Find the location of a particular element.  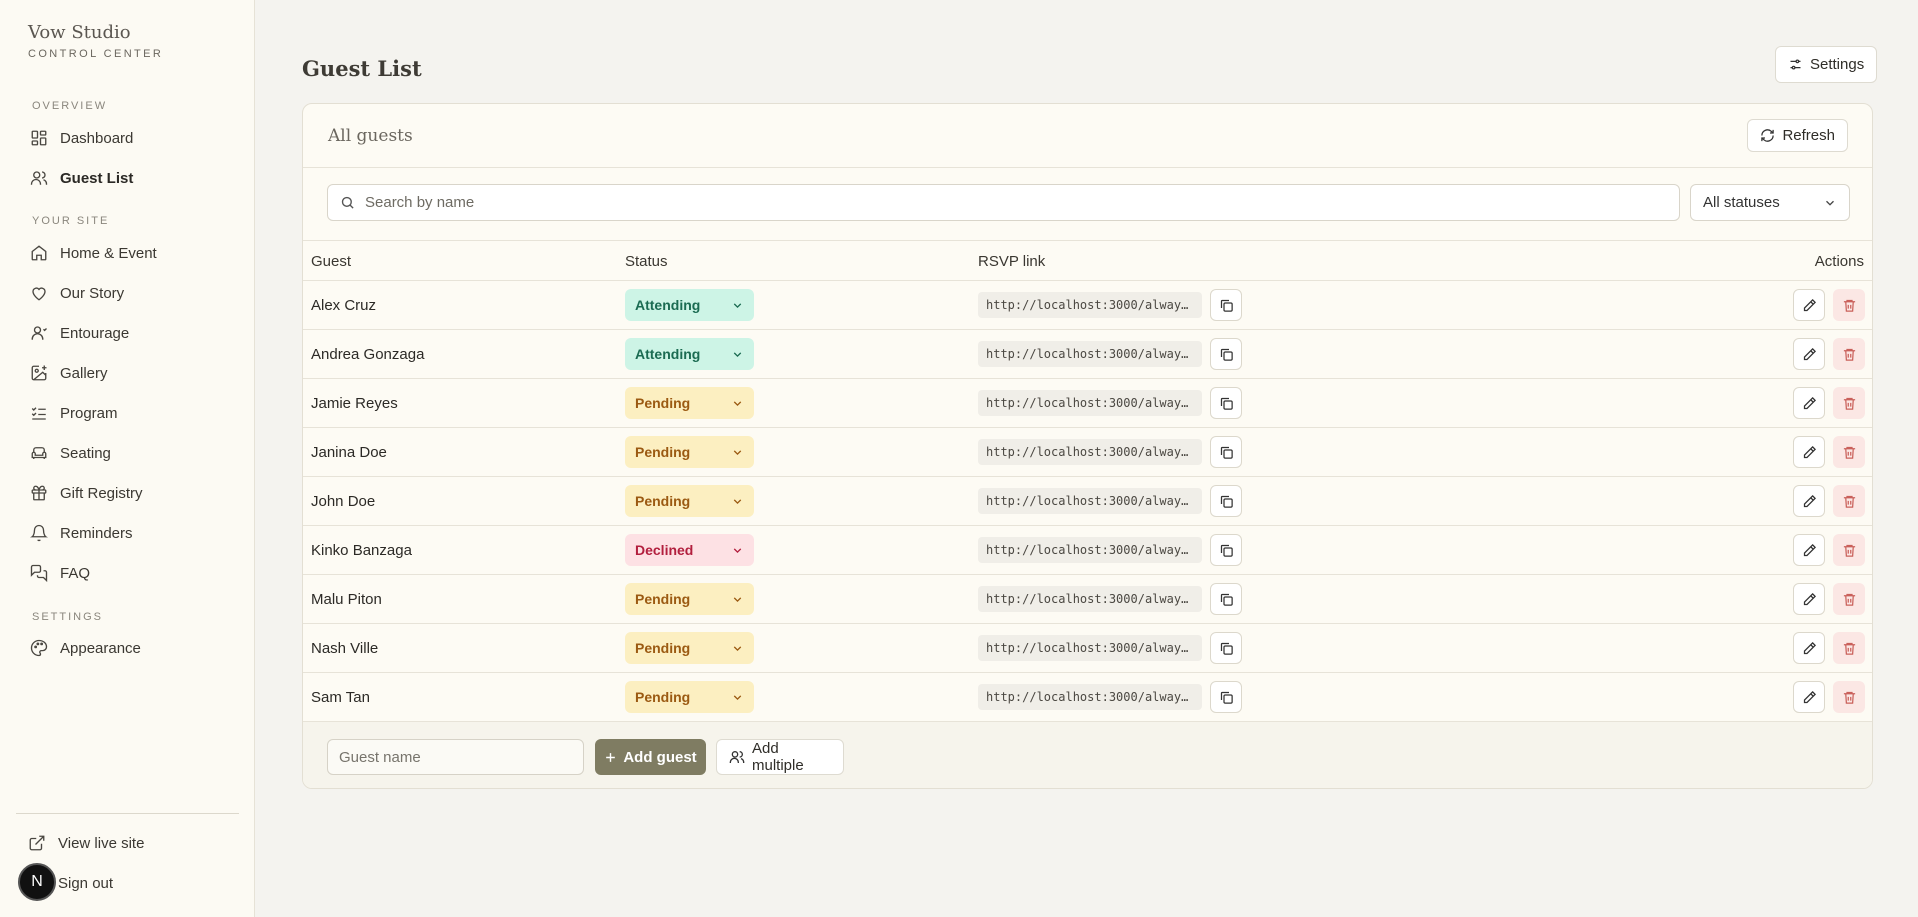

refresh-button: Refresh is located at coordinates (1797, 135).